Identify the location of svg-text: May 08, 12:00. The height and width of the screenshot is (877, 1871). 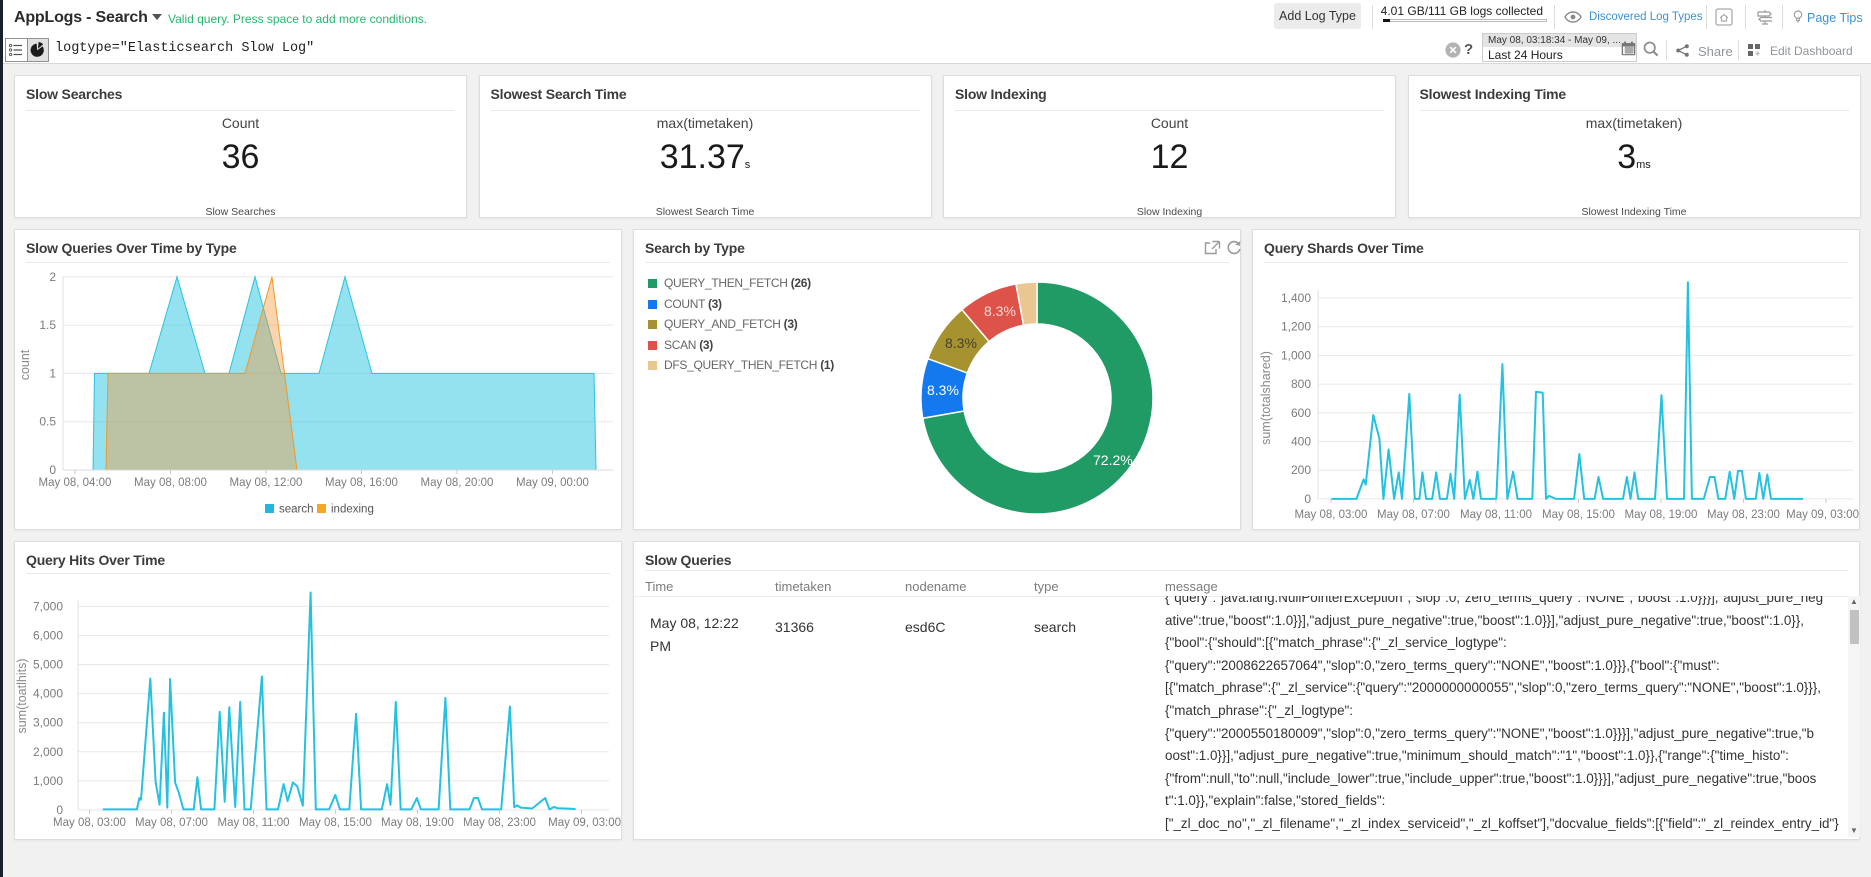
(266, 483).